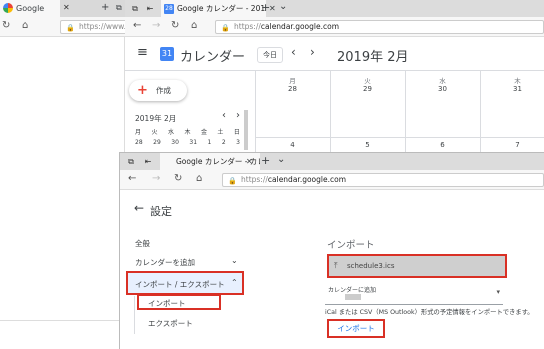 The image size is (544, 349). I want to click on tab-title: Google, so click(30, 8).